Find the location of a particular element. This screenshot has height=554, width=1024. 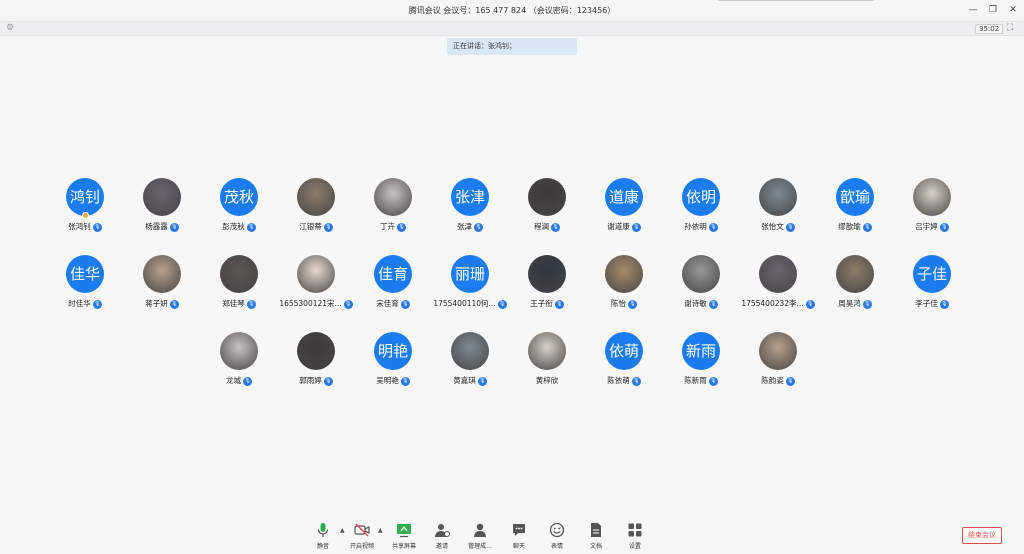

participant-name-text: 吕宇婷 is located at coordinates (926, 226).